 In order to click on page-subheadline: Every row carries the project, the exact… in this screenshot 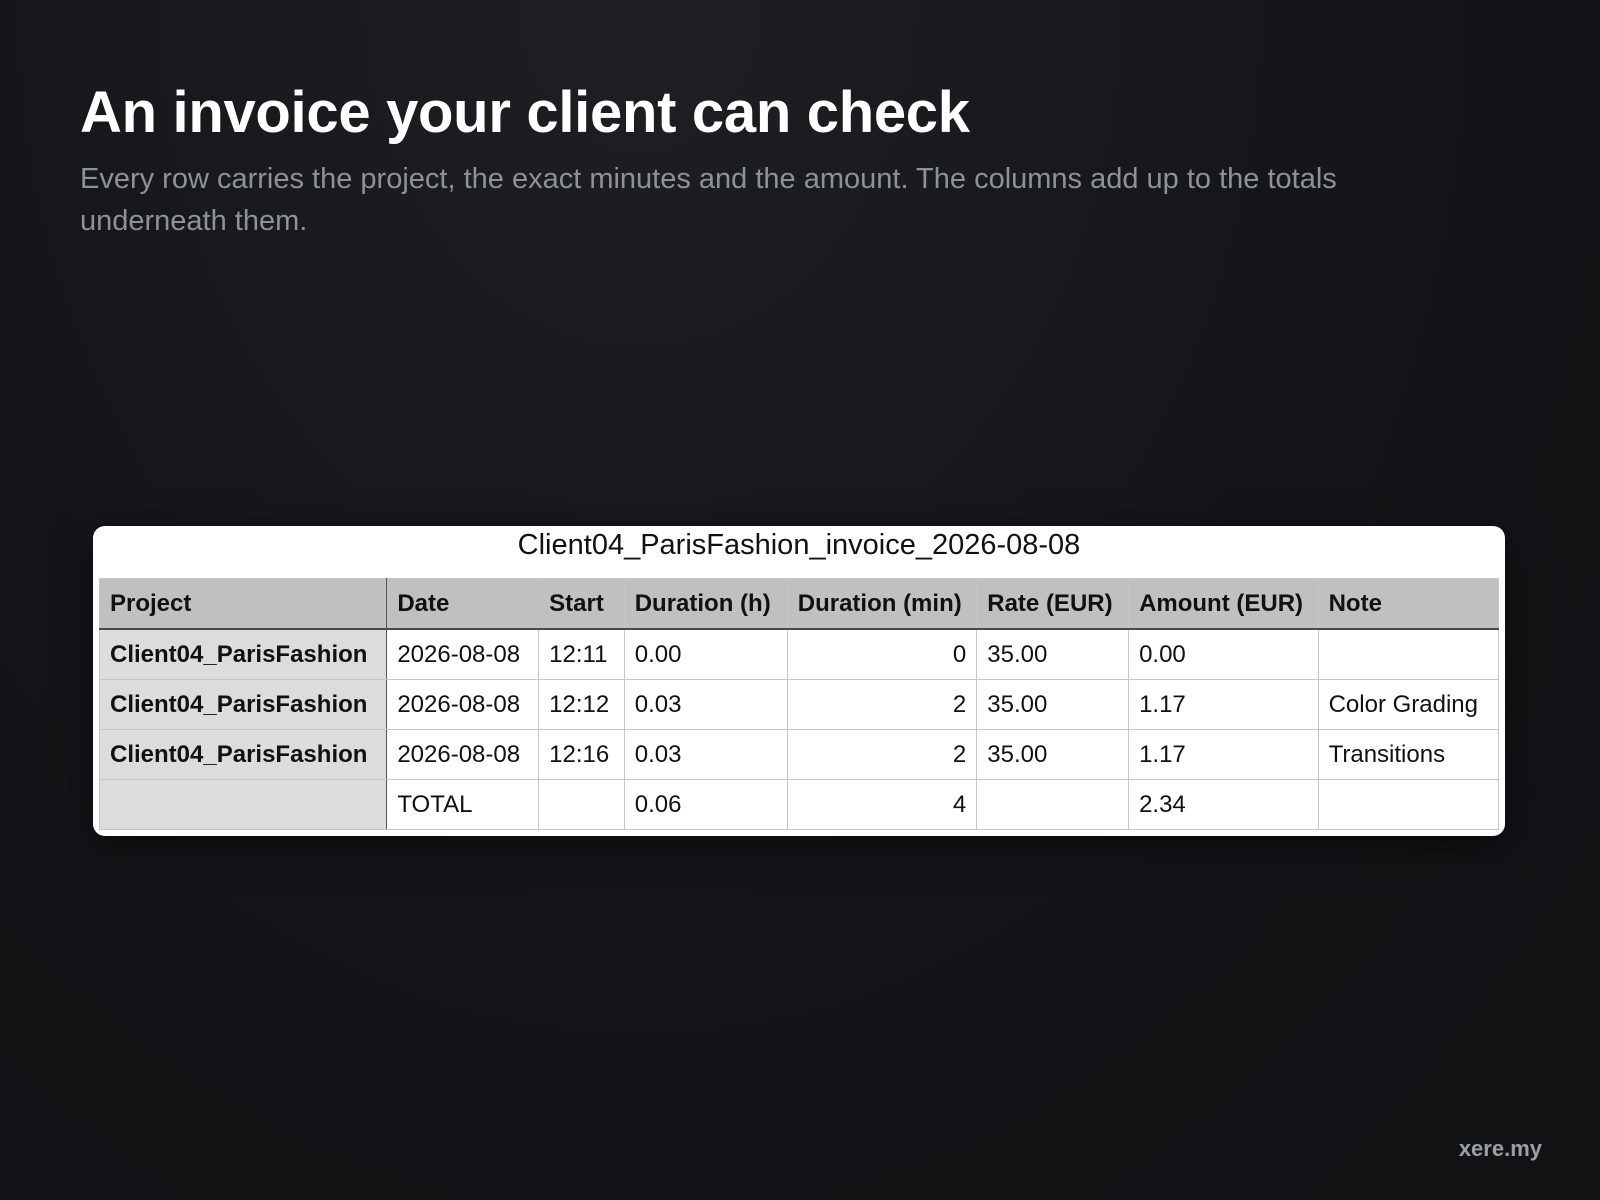, I will do `click(708, 200)`.